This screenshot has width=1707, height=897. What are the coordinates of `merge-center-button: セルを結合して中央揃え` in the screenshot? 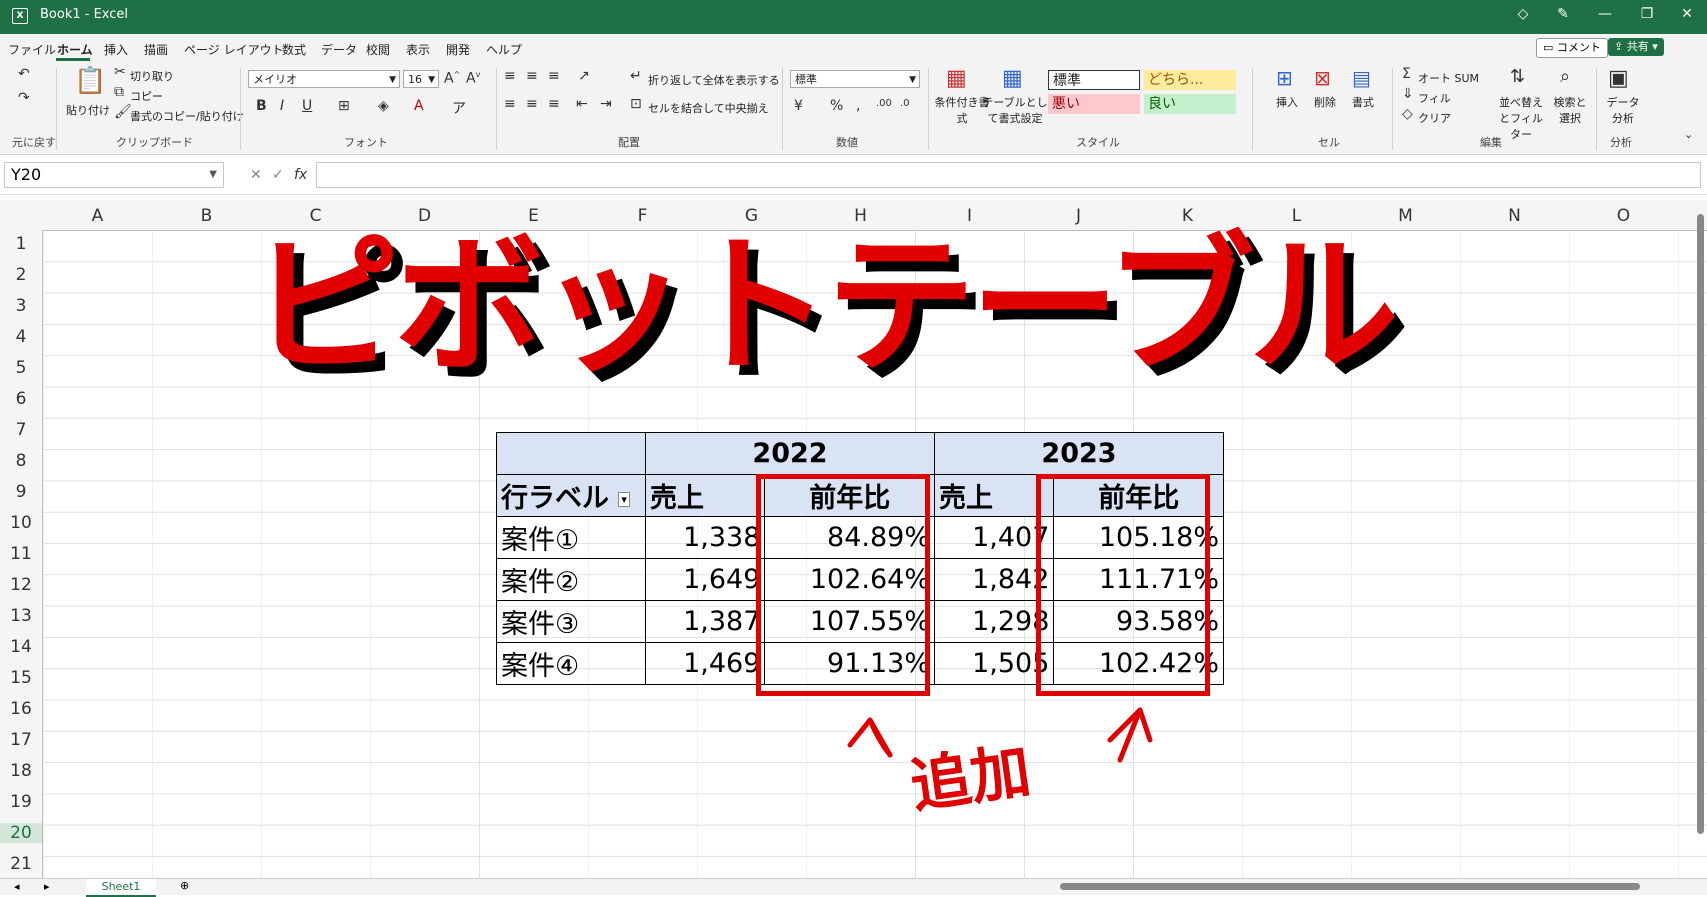 It's located at (708, 108).